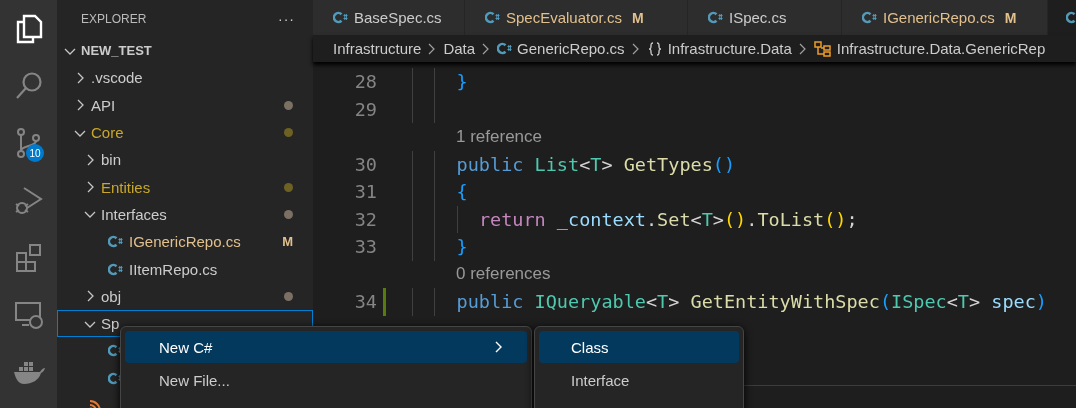 This screenshot has height=408, width=1076. I want to click on code-line: public List<T> GetTypes(), so click(596, 164).